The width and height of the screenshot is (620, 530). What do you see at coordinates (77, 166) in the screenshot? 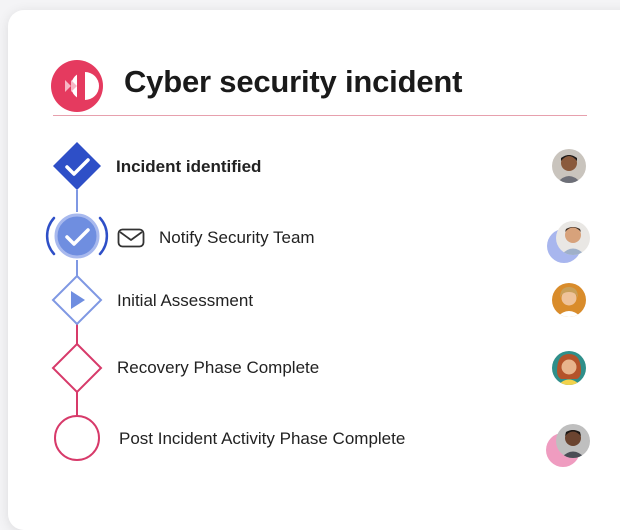
I see `check-diamond-icon` at bounding box center [77, 166].